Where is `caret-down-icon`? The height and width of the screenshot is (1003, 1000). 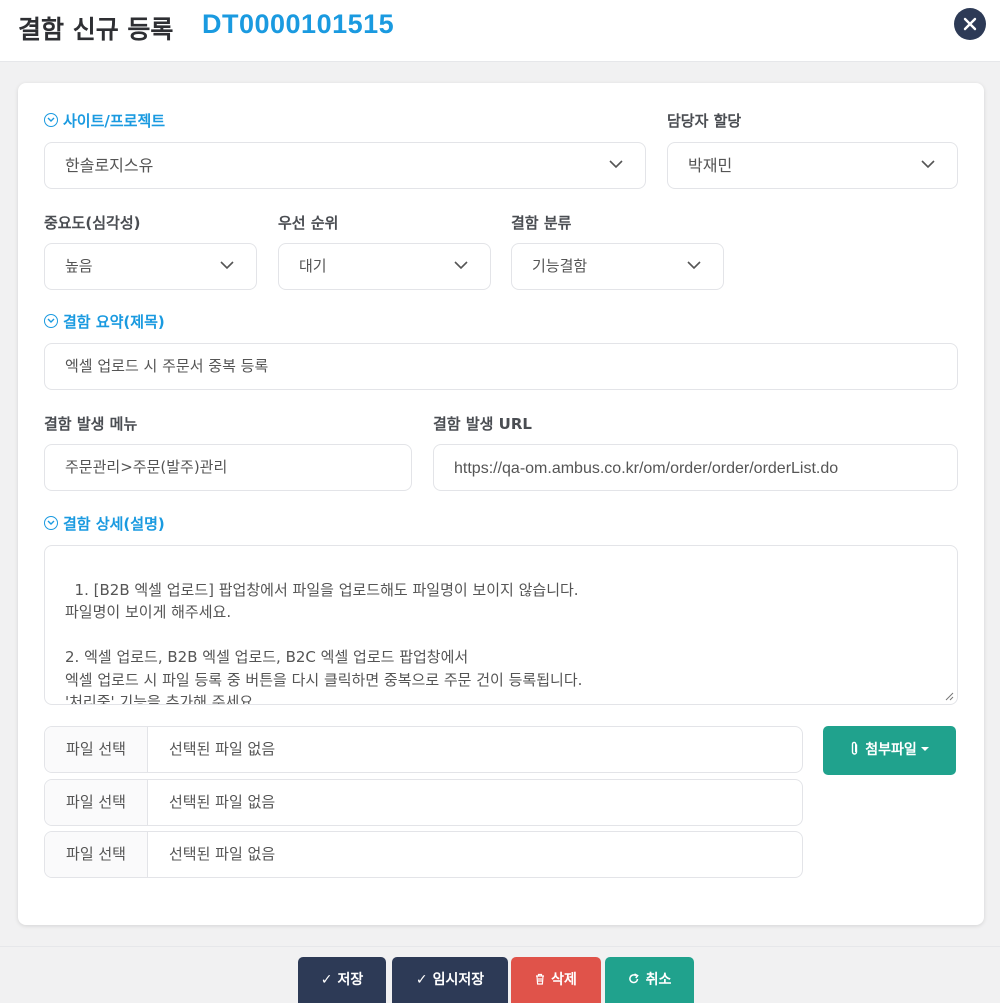
caret-down-icon is located at coordinates (924, 749).